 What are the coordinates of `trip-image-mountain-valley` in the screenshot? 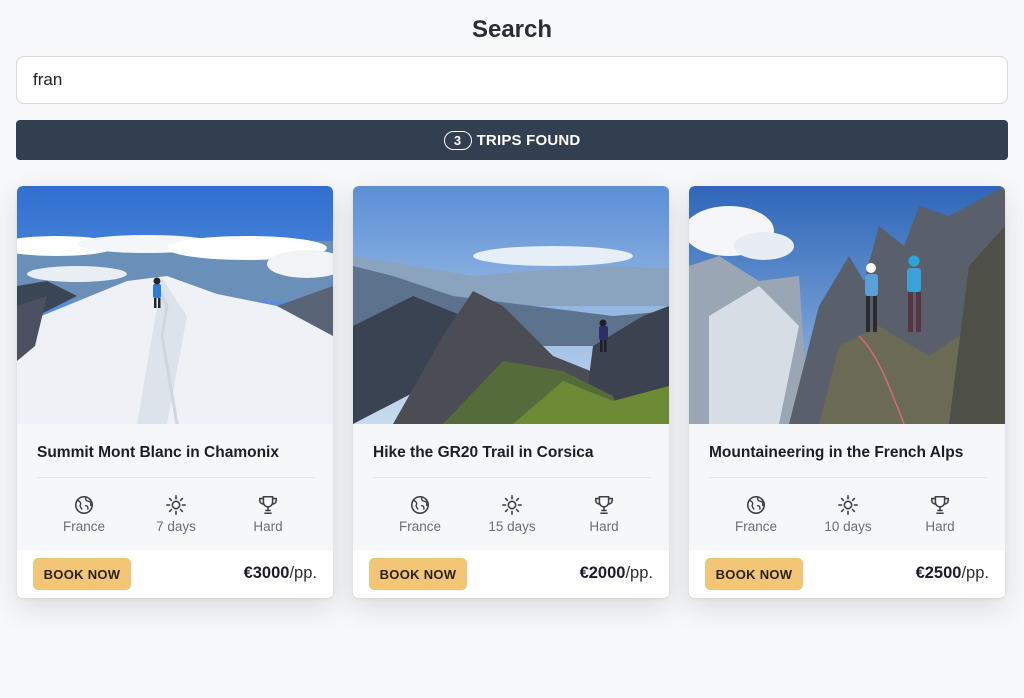 It's located at (511, 305).